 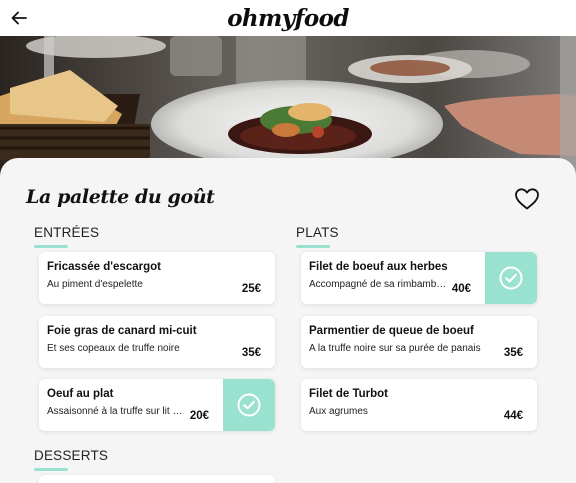 I want to click on dish-description: Et ses copeaux de truffe noire, so click(x=113, y=348).